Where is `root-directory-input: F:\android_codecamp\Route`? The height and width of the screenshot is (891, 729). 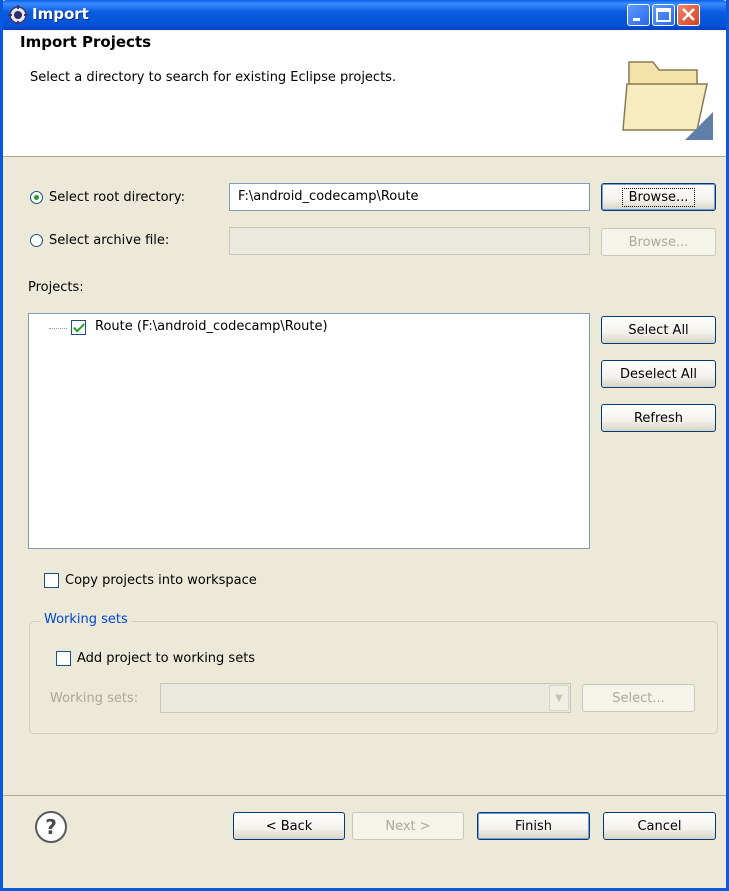 root-directory-input: F:\android_codecamp\Route is located at coordinates (409, 197).